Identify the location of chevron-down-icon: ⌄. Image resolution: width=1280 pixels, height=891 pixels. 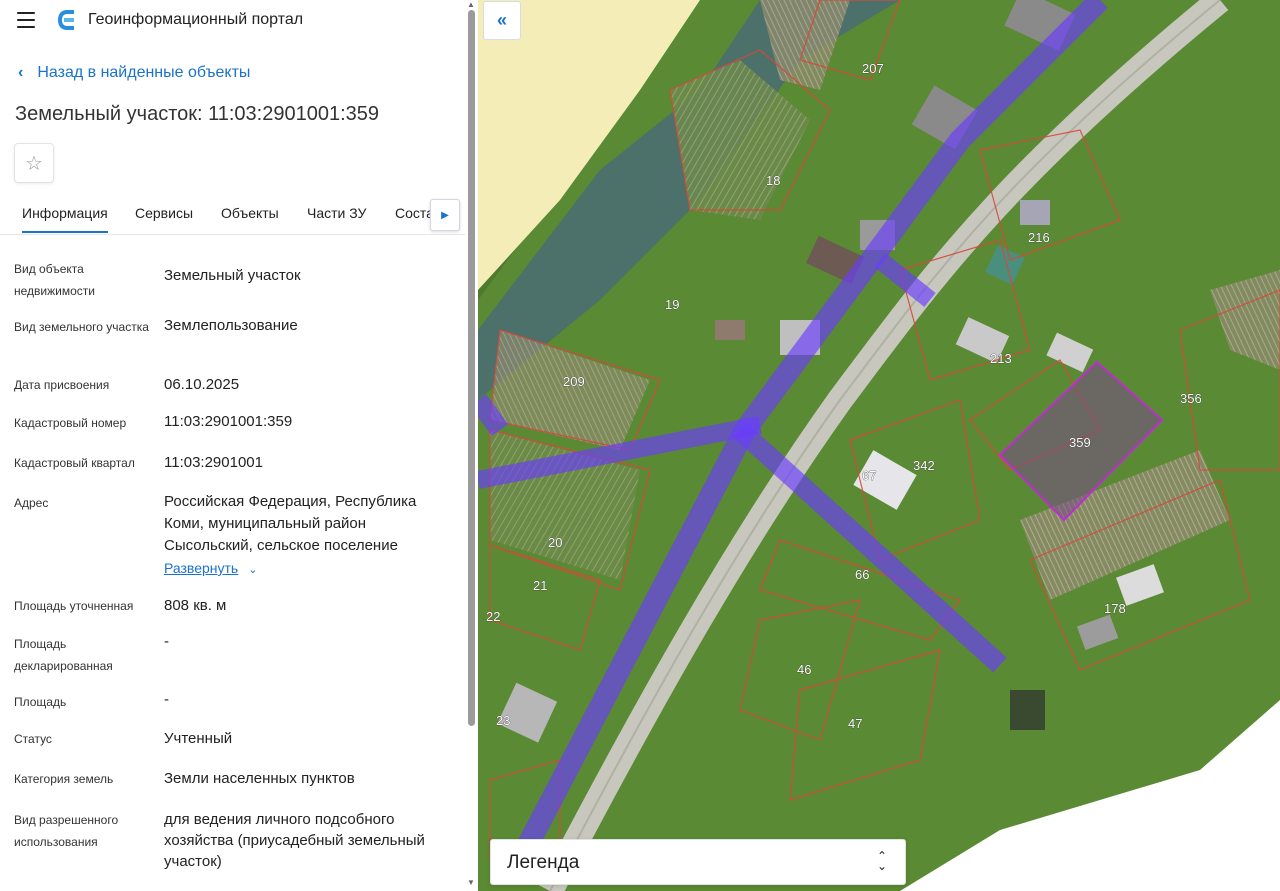
(252, 570).